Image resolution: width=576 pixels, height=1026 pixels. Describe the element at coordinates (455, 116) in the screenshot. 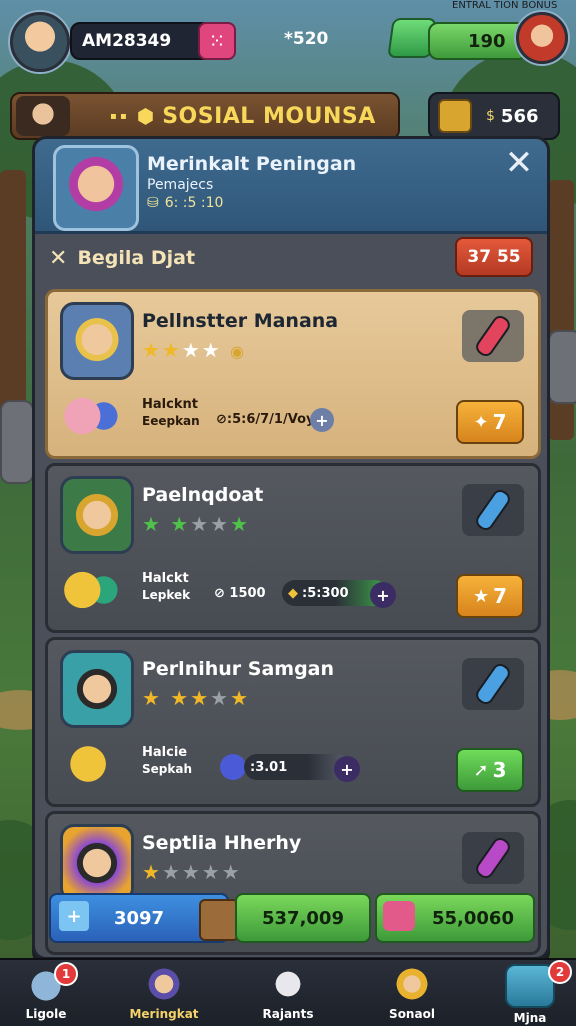

I see `coin-icon` at that location.